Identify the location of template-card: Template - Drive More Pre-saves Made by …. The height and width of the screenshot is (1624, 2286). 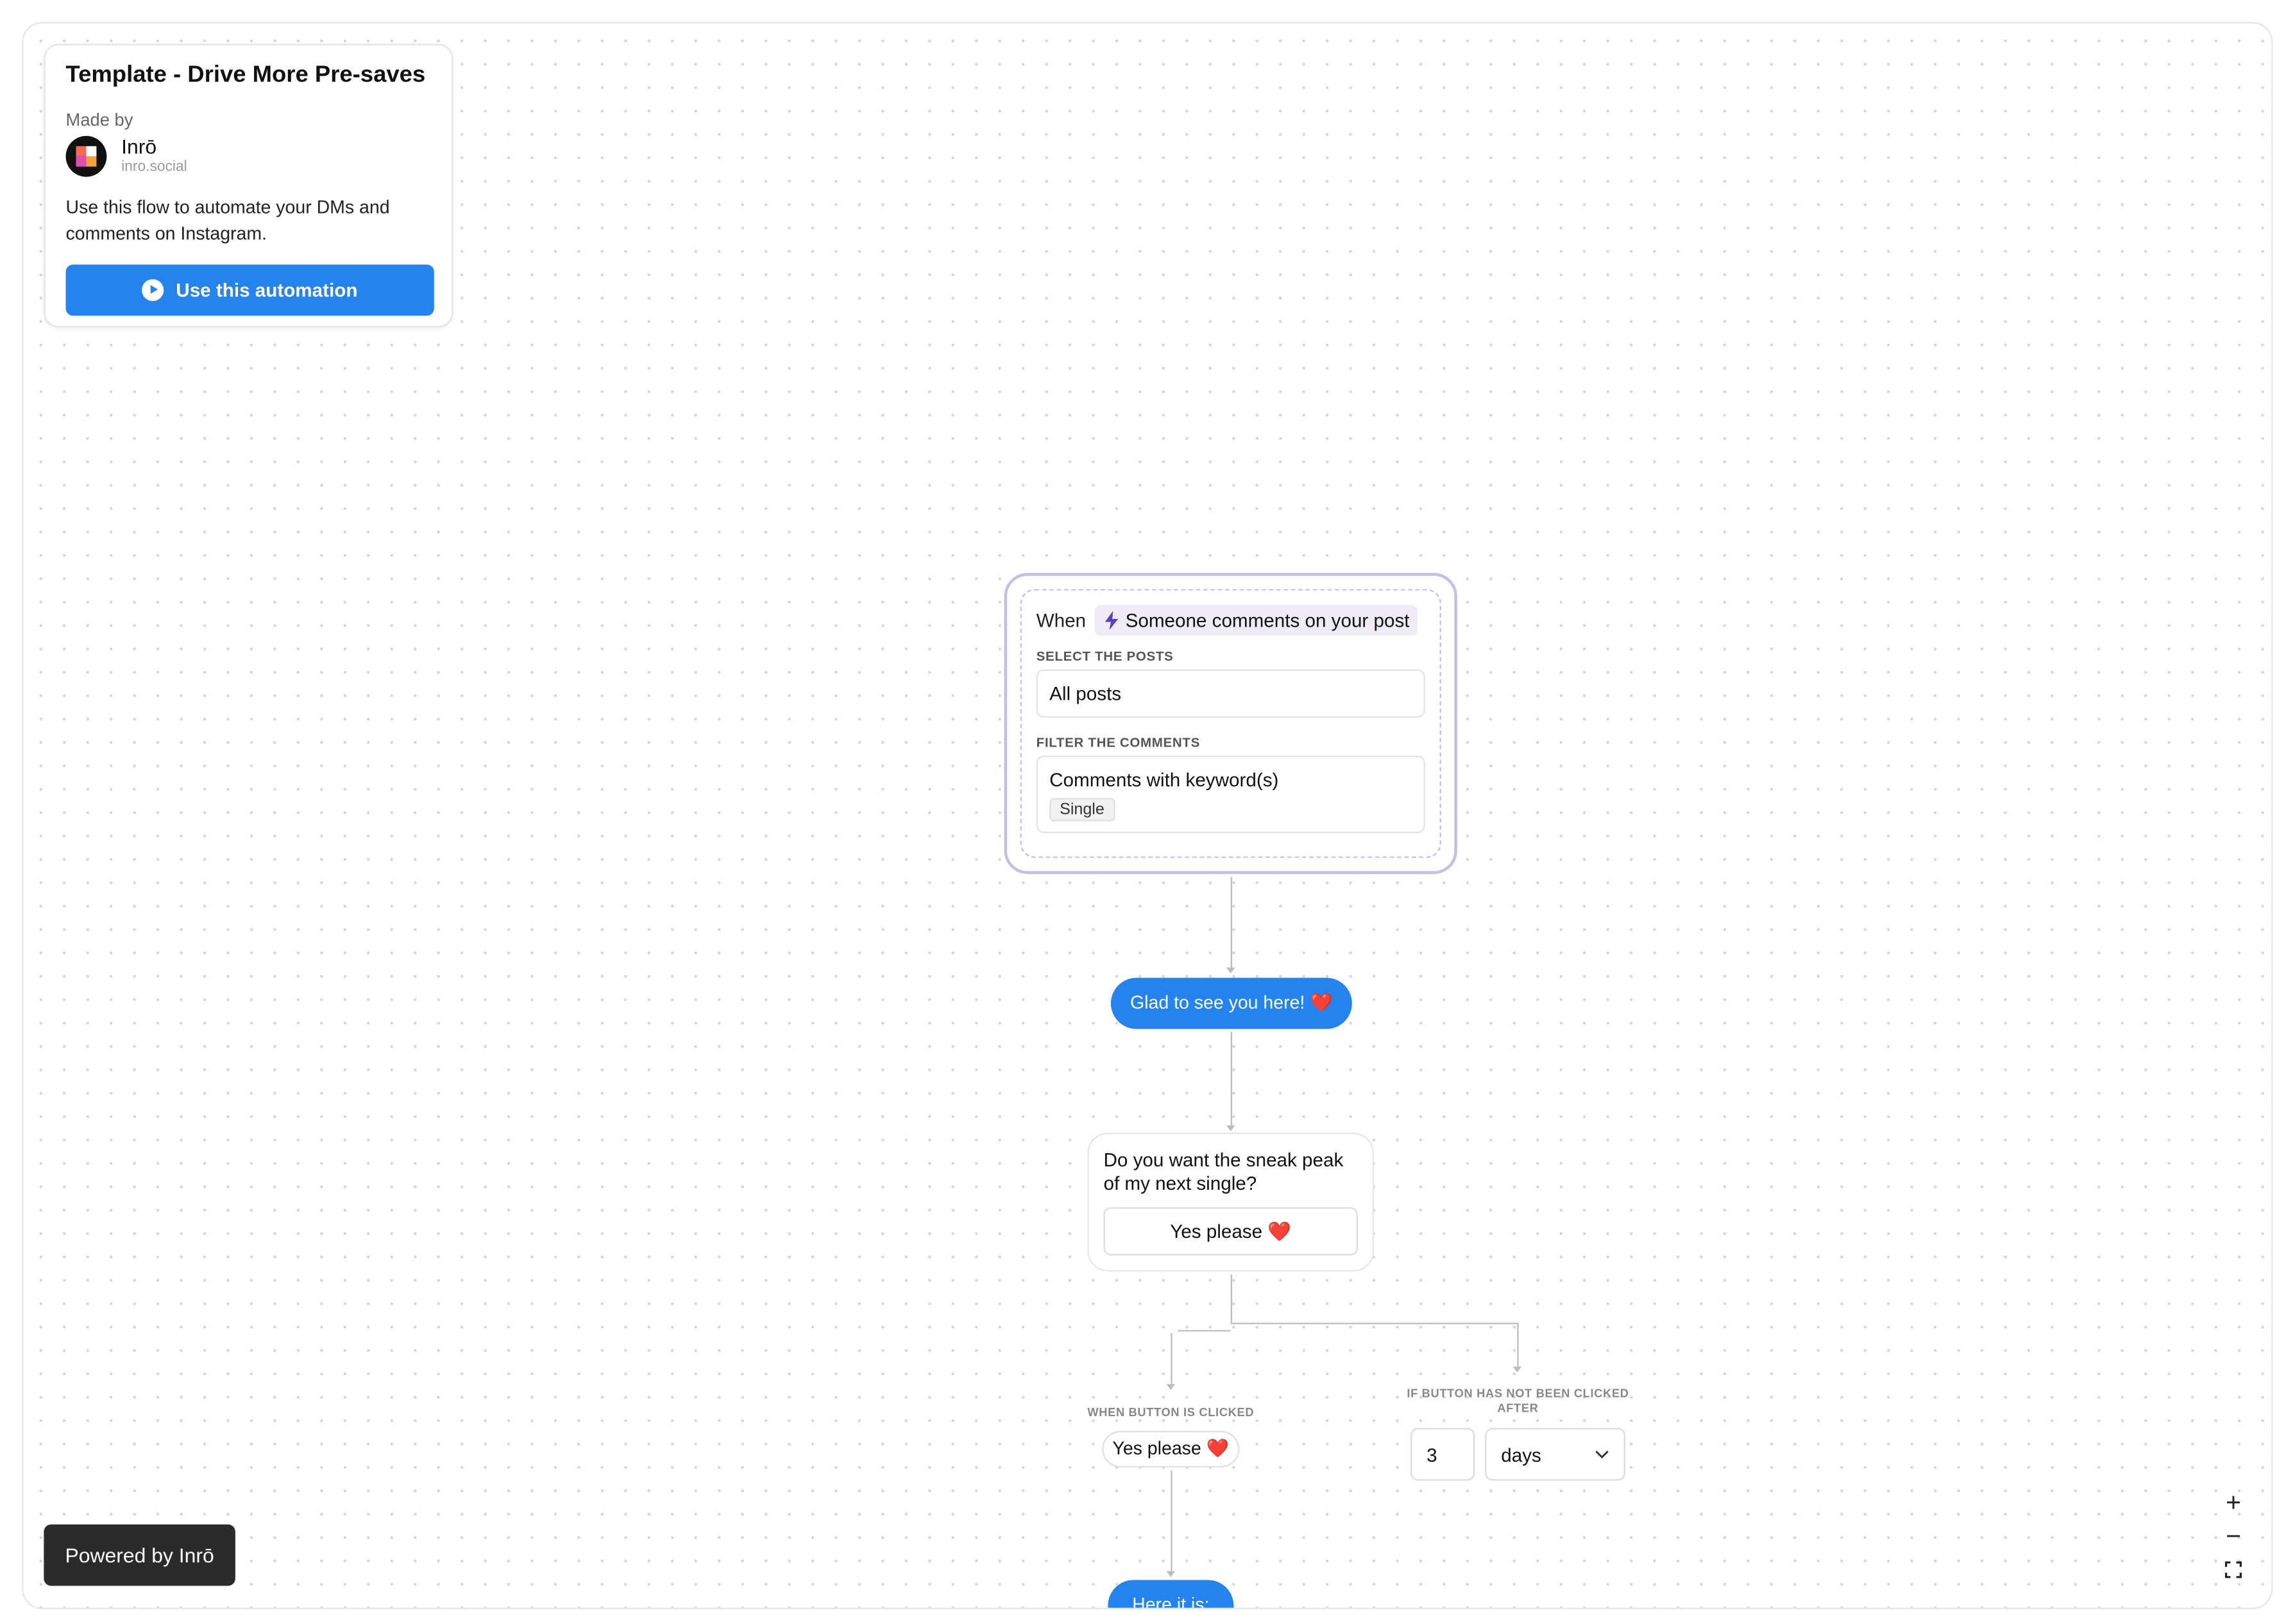
(248, 186).